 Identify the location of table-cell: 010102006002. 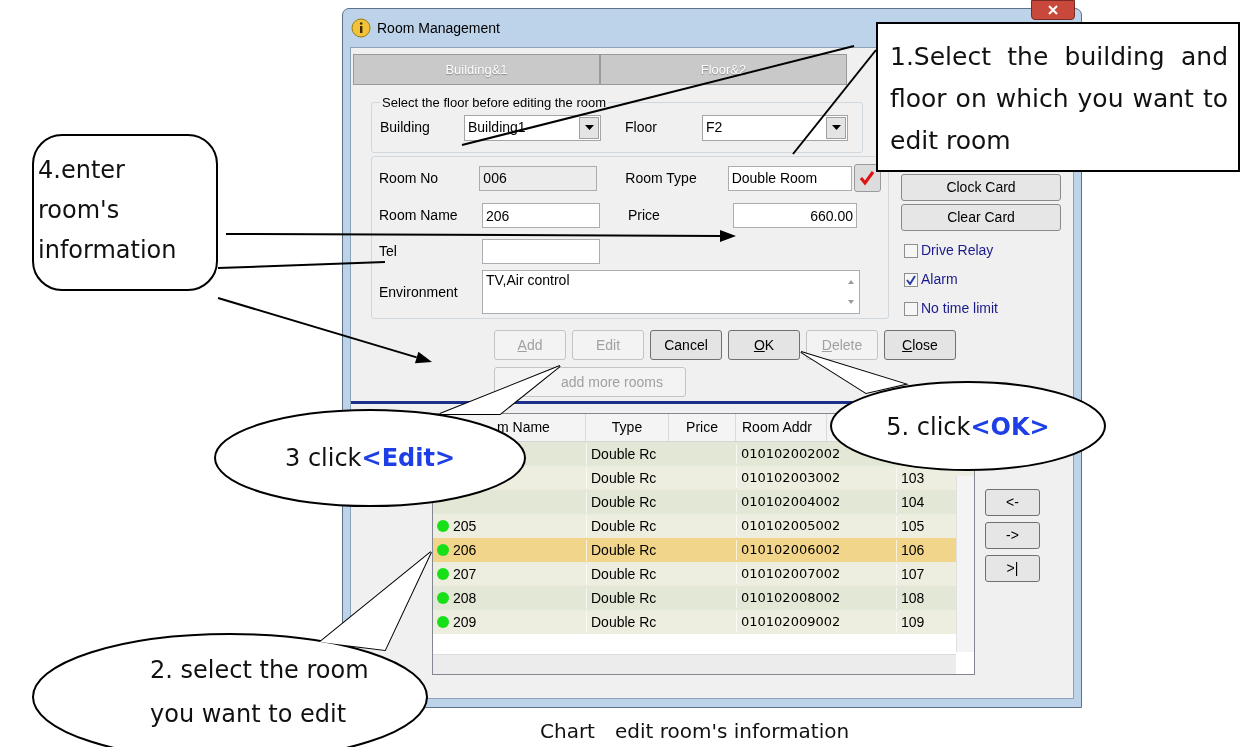
(816, 550).